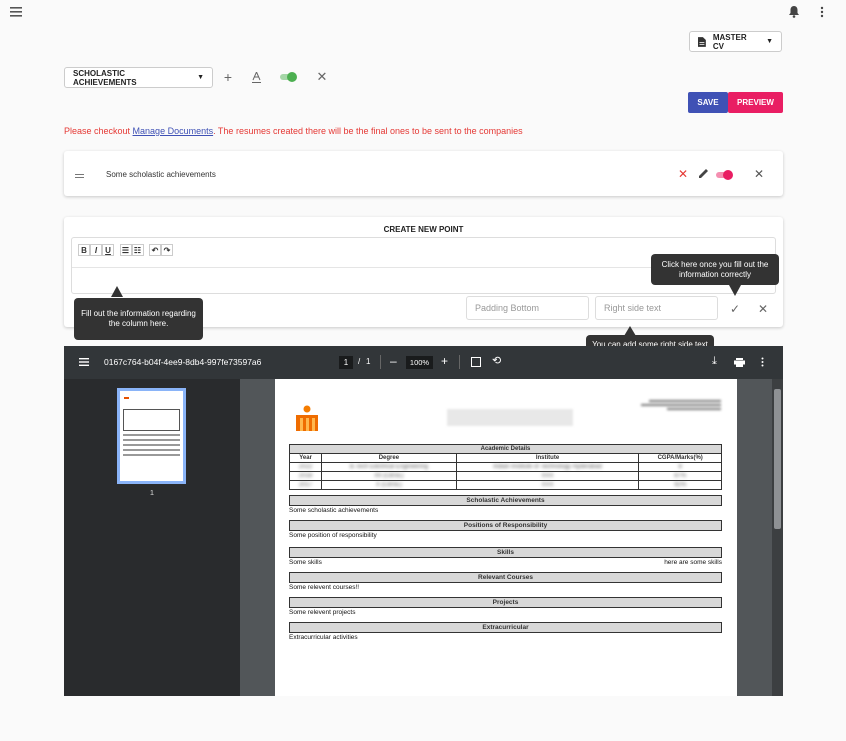  I want to click on column-header: Degree, so click(389, 458).